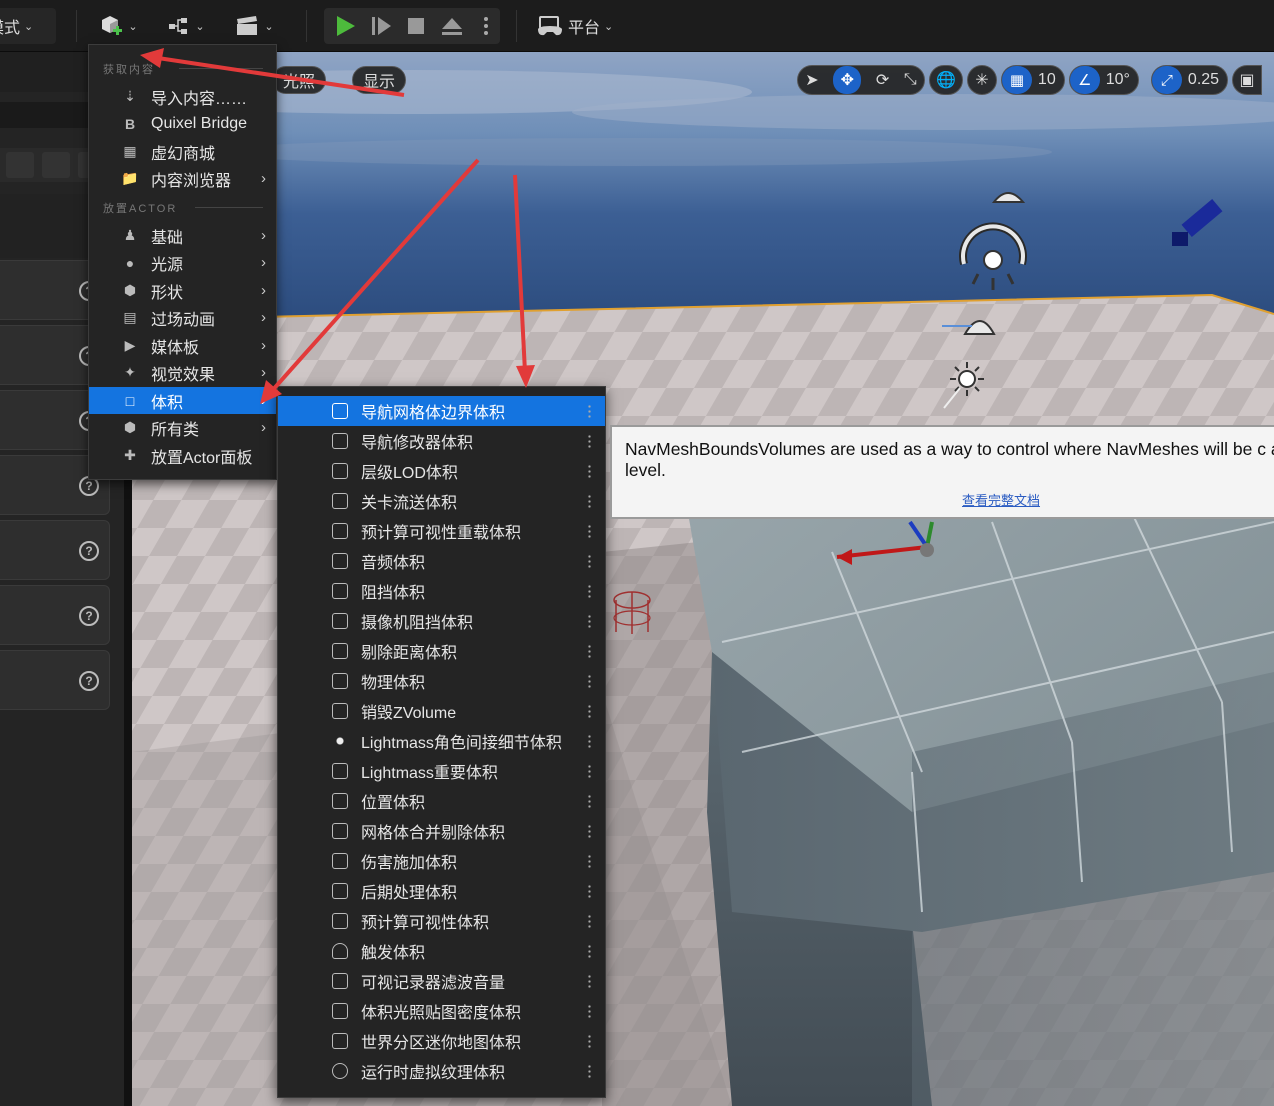  I want to click on grid-snap-control: ▦ 10, so click(1032, 80).